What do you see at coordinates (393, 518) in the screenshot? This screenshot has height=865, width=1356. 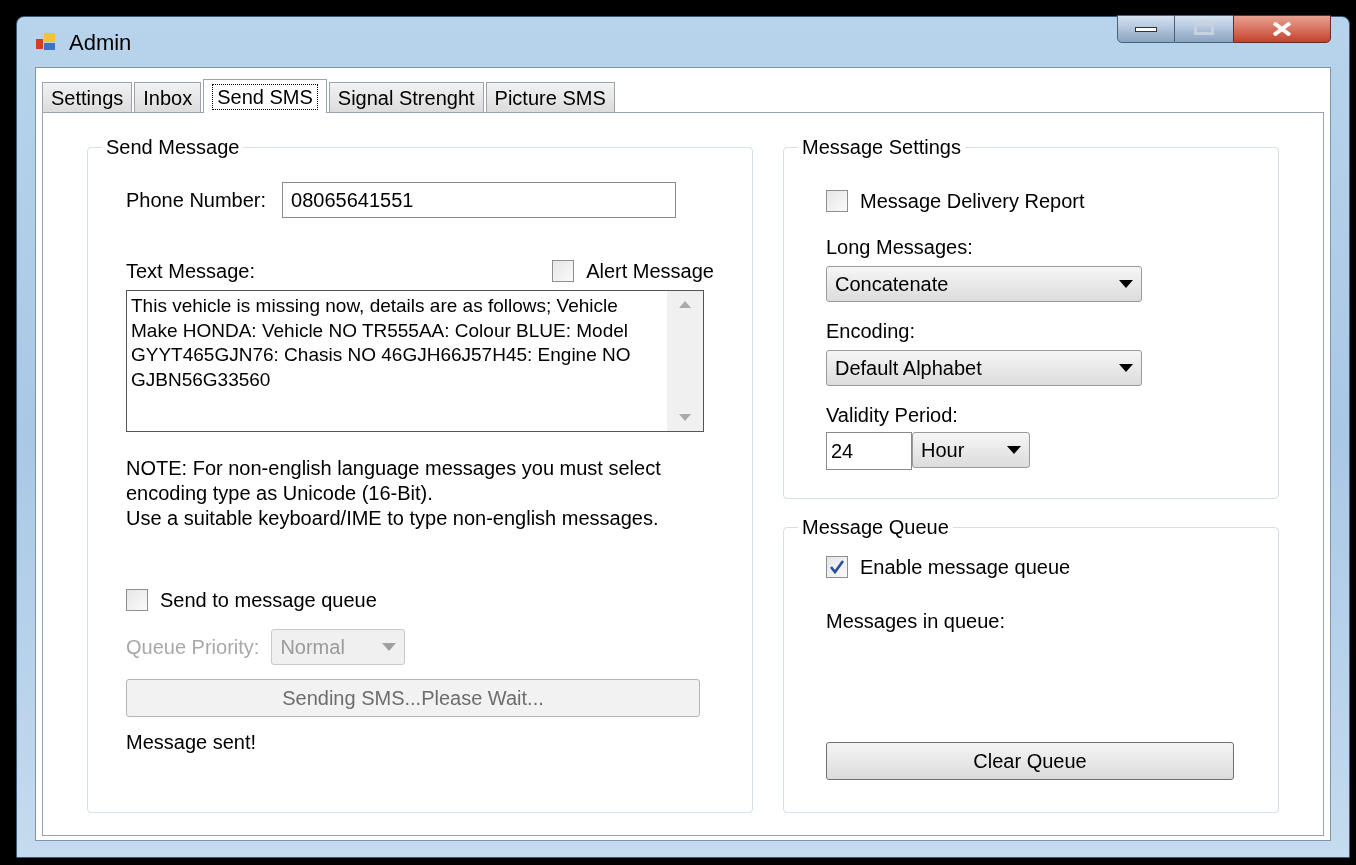 I see `note-text: Use a suitable keyboard/IME to type non-english messages.` at bounding box center [393, 518].